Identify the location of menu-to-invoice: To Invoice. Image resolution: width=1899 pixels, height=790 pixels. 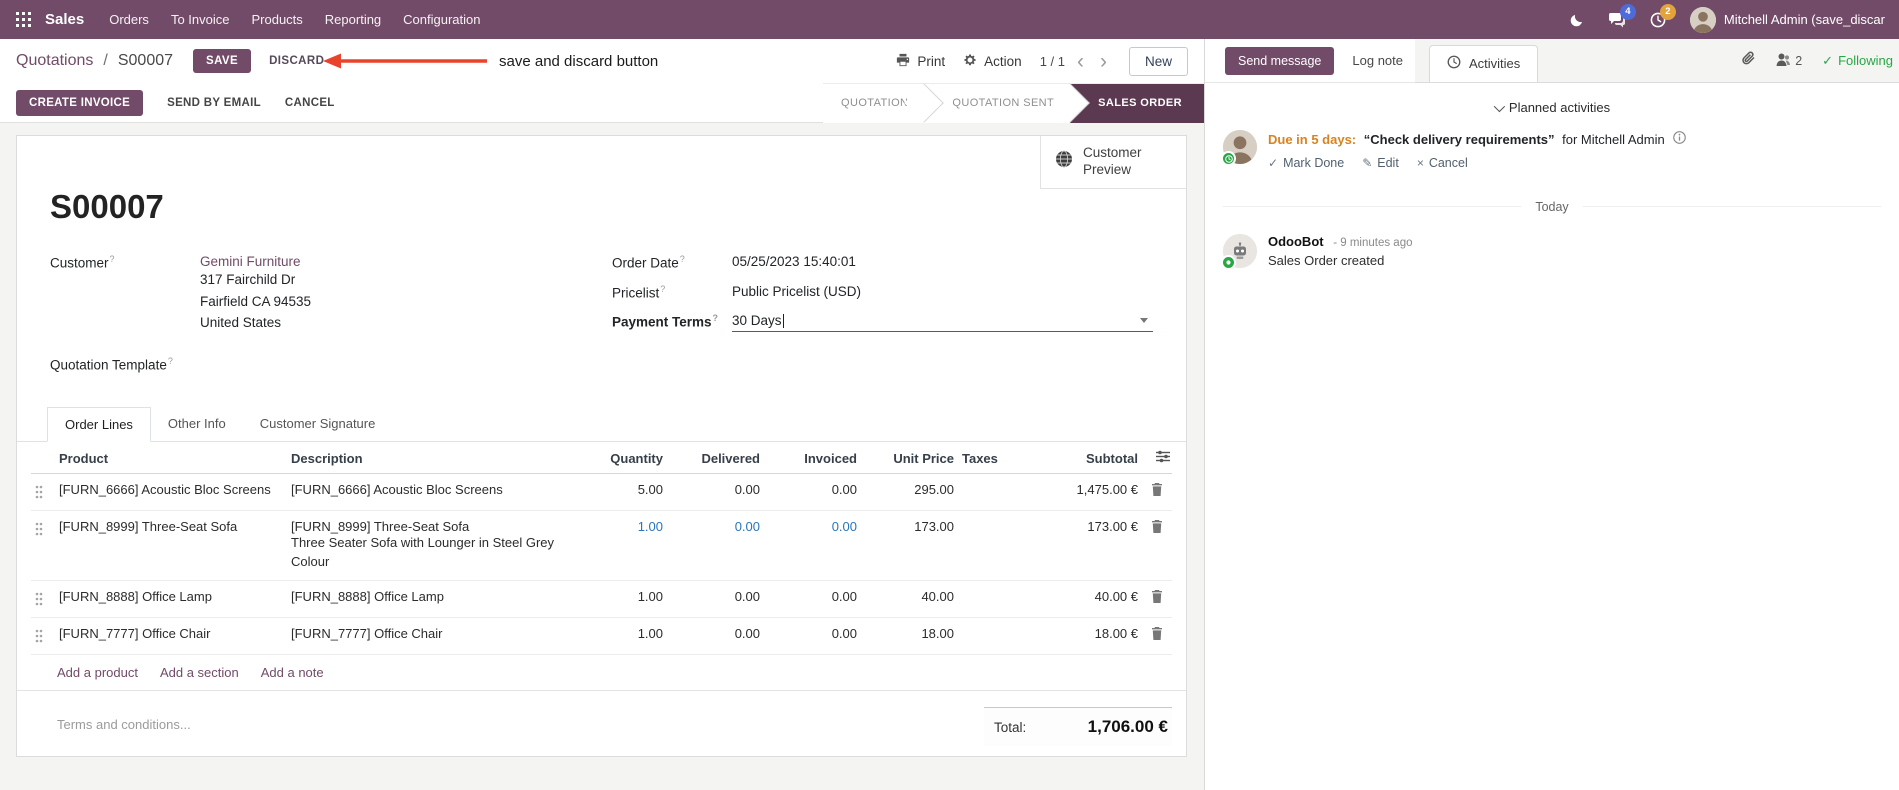
(200, 19).